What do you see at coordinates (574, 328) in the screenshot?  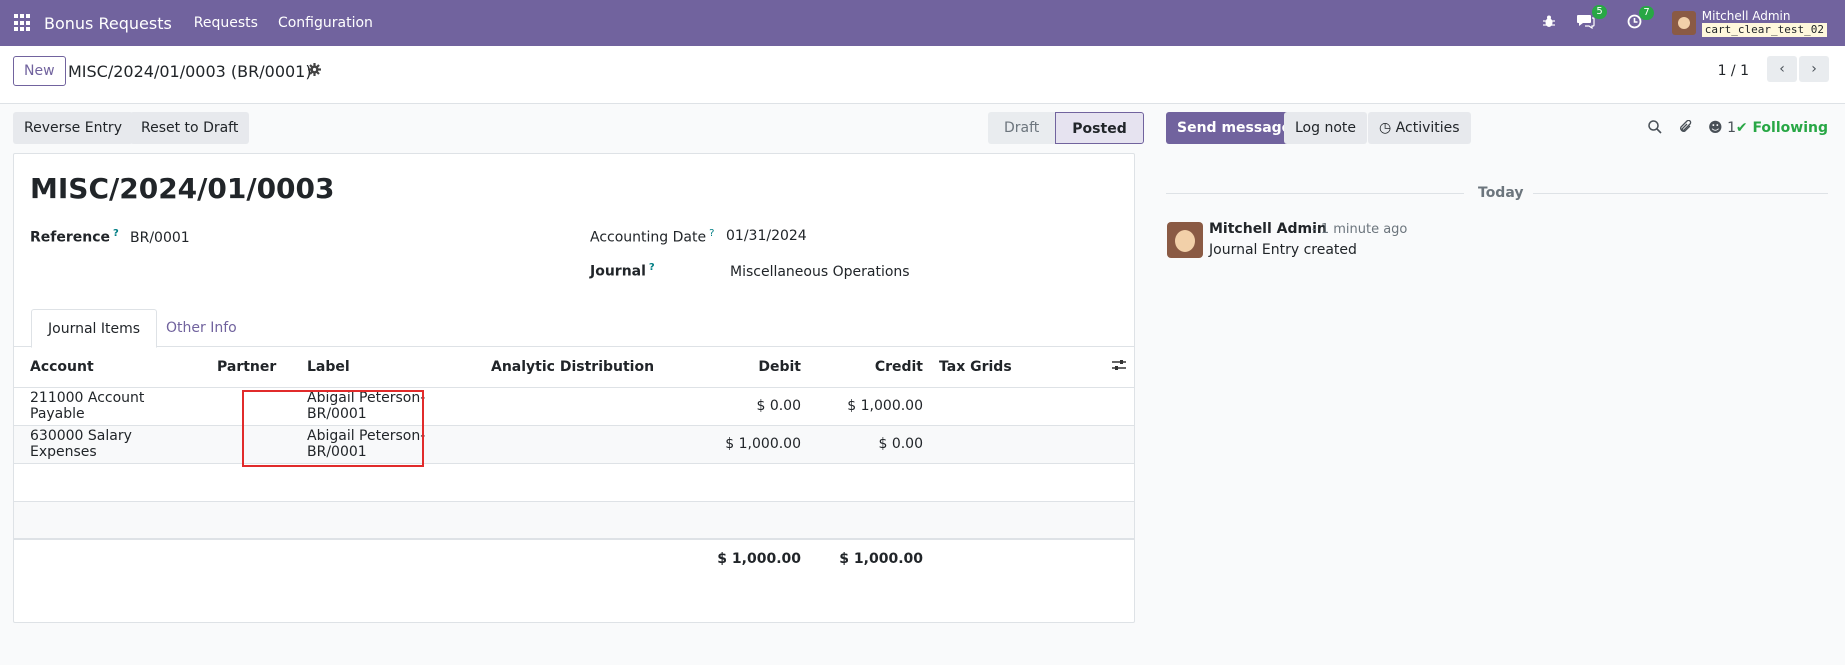 I see `notebook-tabs: Journal Items Other Info` at bounding box center [574, 328].